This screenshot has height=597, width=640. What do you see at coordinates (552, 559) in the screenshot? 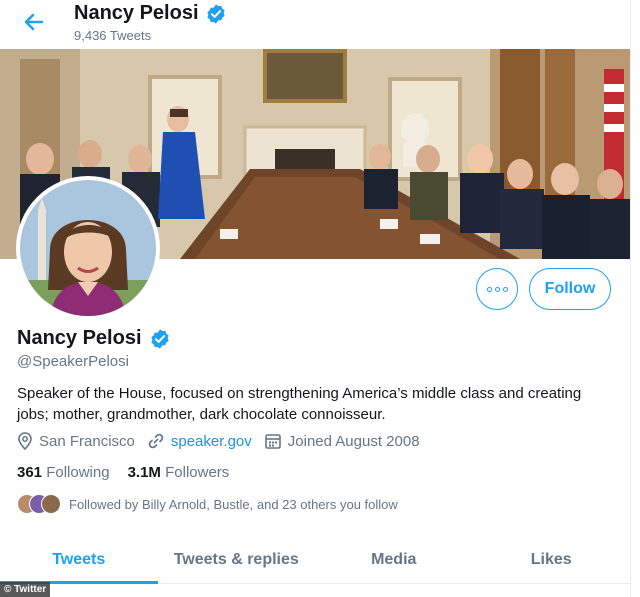
I see `tab-likes: Likes` at bounding box center [552, 559].